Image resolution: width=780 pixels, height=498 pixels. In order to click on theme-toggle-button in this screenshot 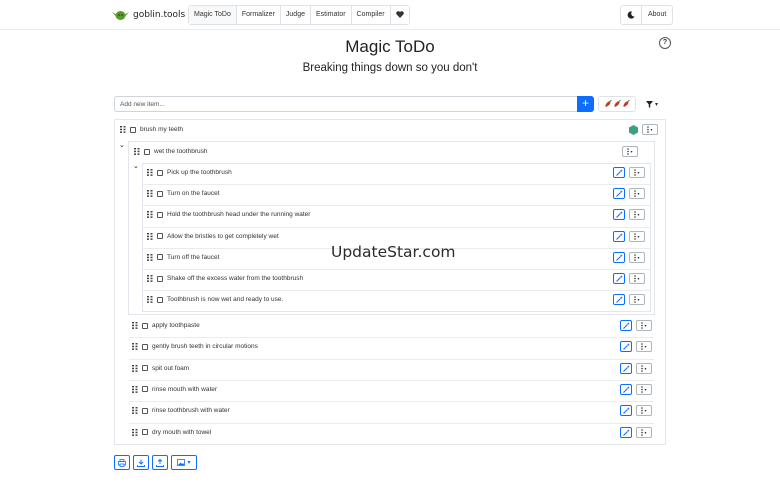, I will do `click(631, 15)`.